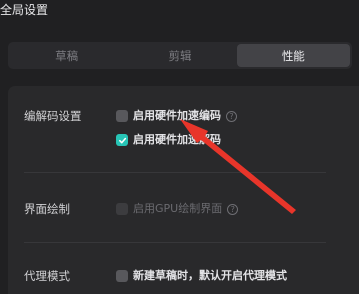 This screenshot has width=359, height=294. What do you see at coordinates (47, 276) in the screenshot?
I see `proxy-mode-label: 代理模式` at bounding box center [47, 276].